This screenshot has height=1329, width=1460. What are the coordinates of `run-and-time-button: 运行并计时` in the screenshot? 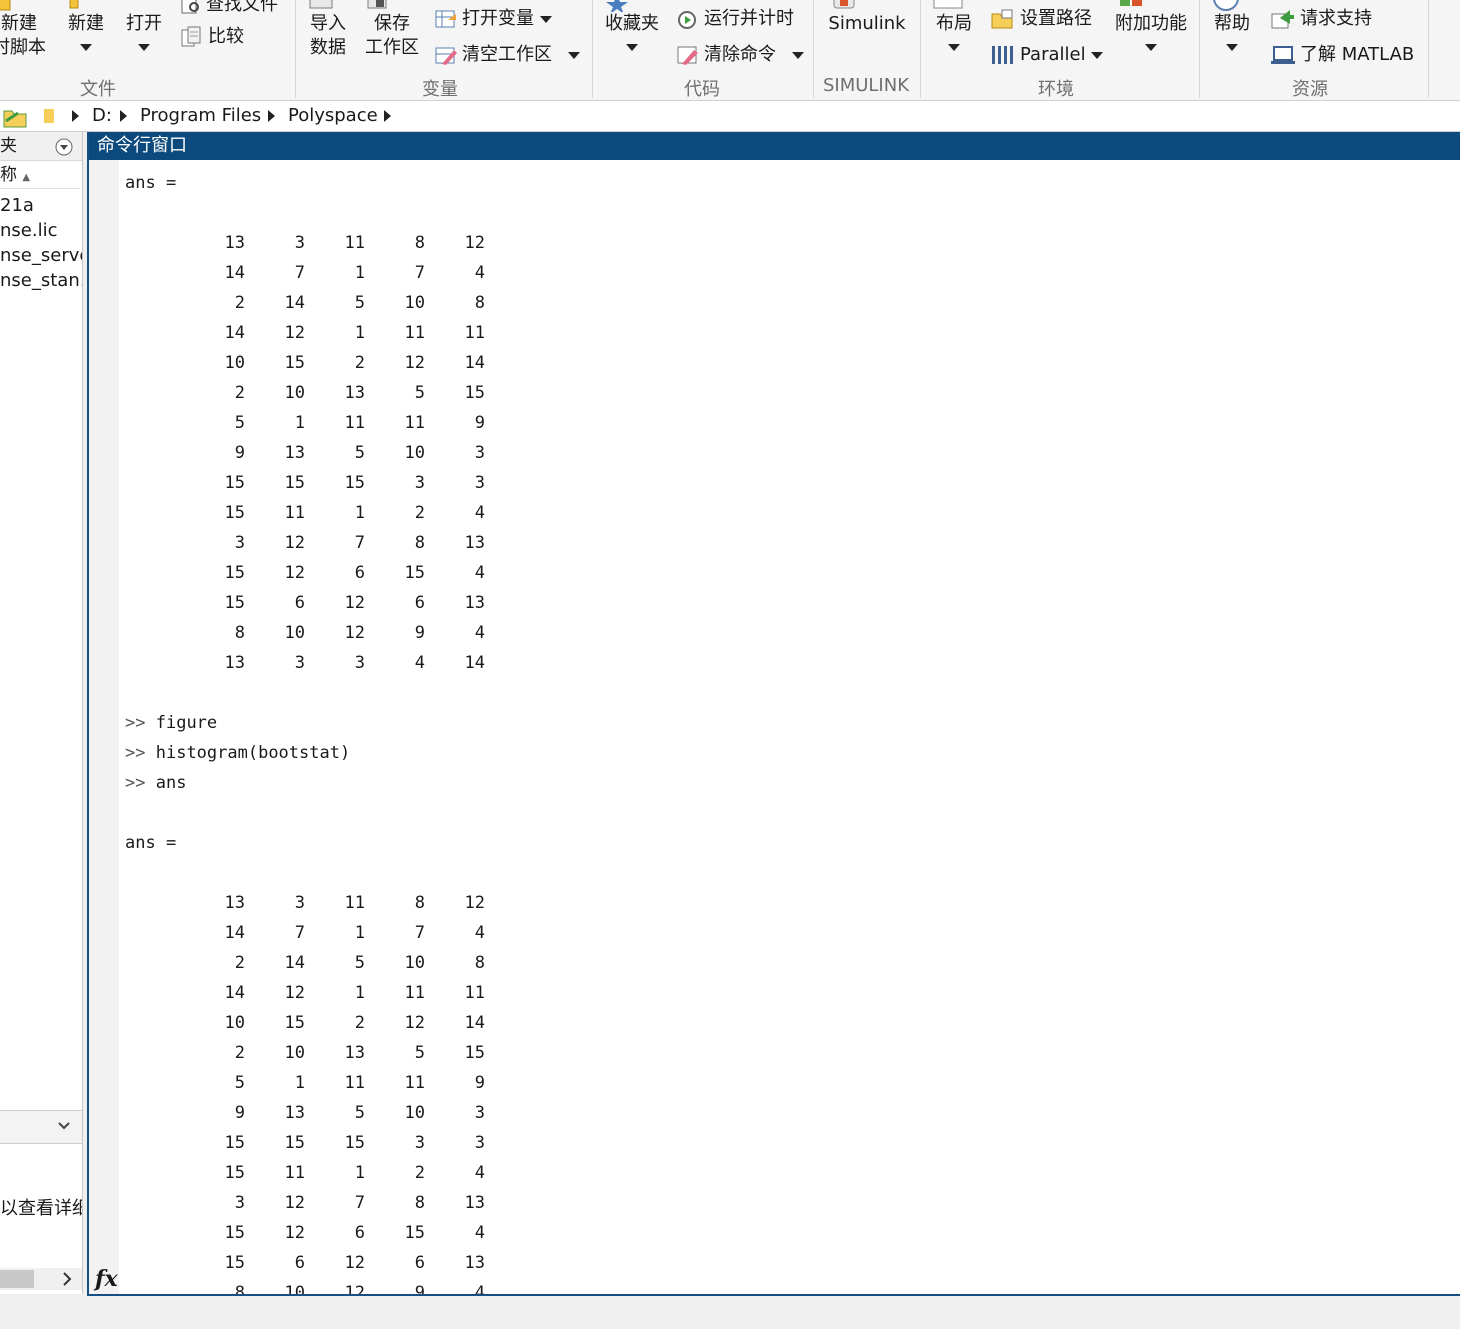 It's located at (735, 19).